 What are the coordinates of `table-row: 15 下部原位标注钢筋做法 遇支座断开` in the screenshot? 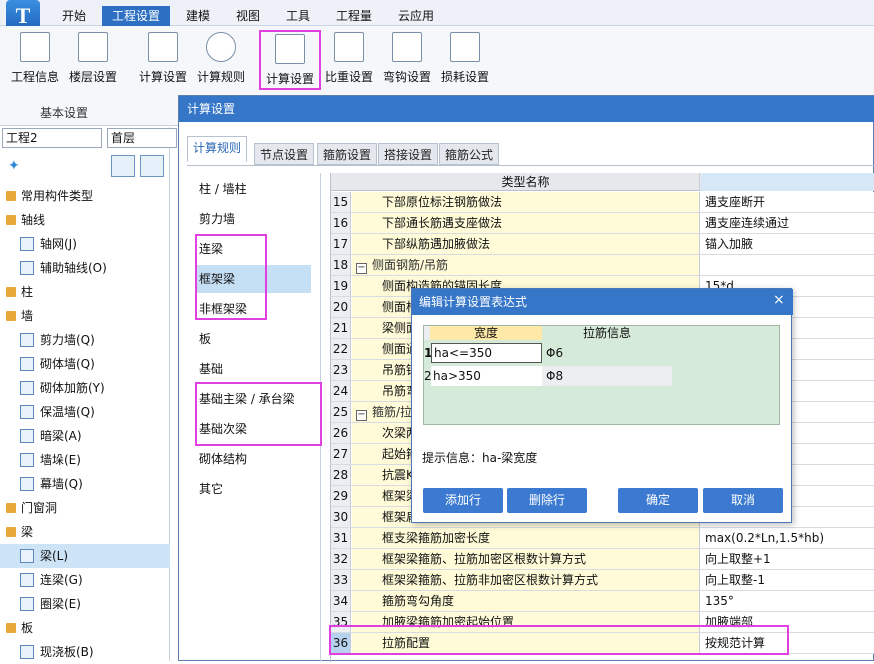 It's located at (602, 202).